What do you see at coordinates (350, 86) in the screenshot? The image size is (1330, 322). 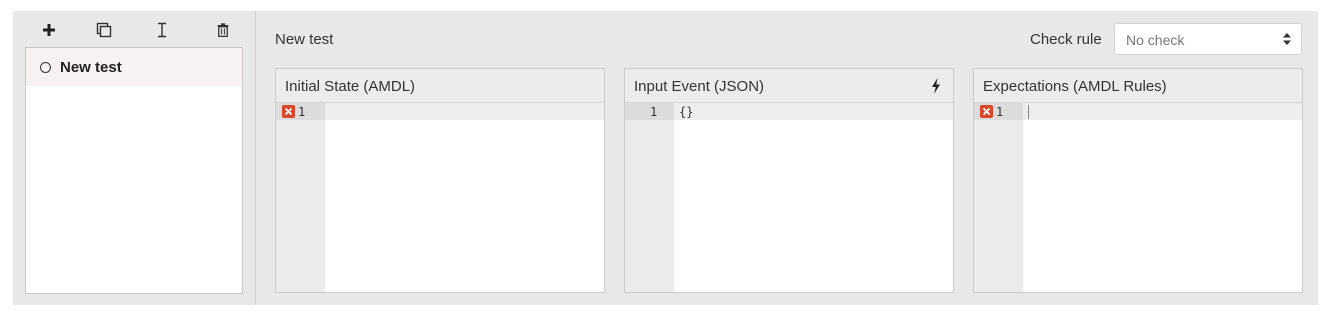 I see `panel-title: Initial State (AMDL)` at bounding box center [350, 86].